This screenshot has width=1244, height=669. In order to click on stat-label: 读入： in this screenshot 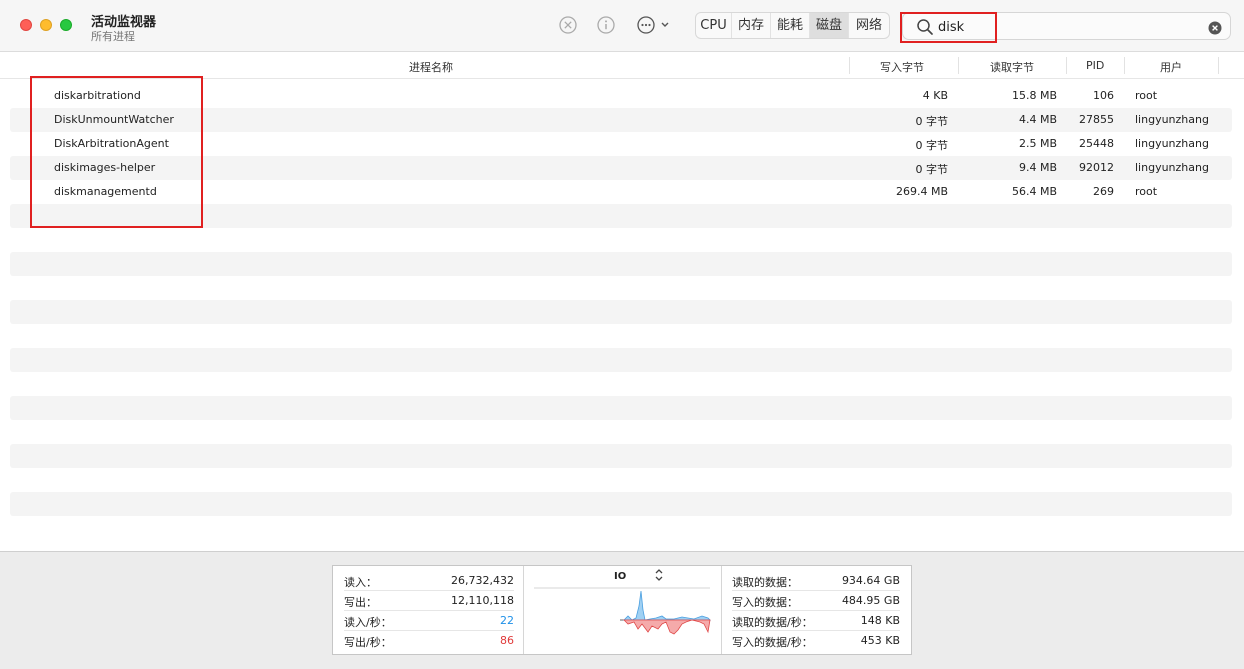, I will do `click(360, 582)`.